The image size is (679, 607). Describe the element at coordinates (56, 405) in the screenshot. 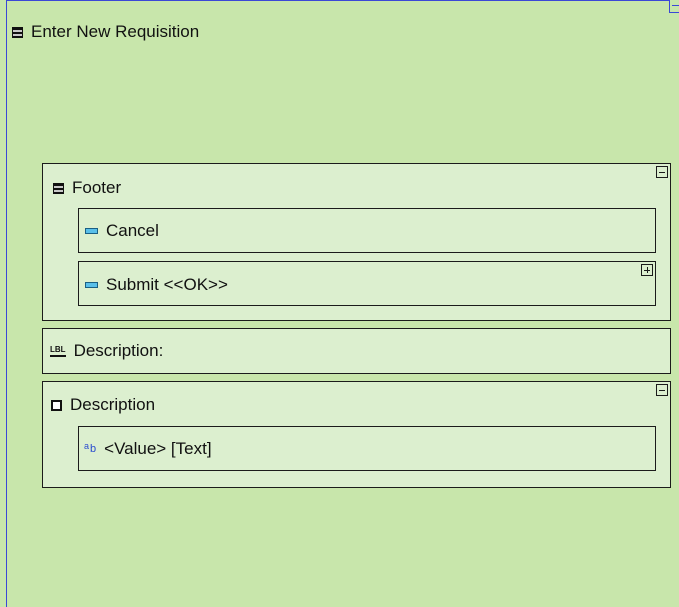

I see `frame-icon` at that location.